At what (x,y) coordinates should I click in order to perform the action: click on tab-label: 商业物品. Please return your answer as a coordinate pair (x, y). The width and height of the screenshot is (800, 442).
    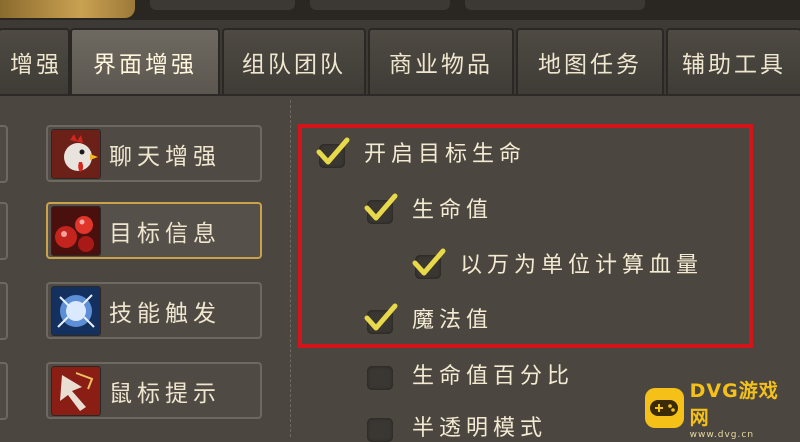
    Looking at the image, I should click on (441, 65).